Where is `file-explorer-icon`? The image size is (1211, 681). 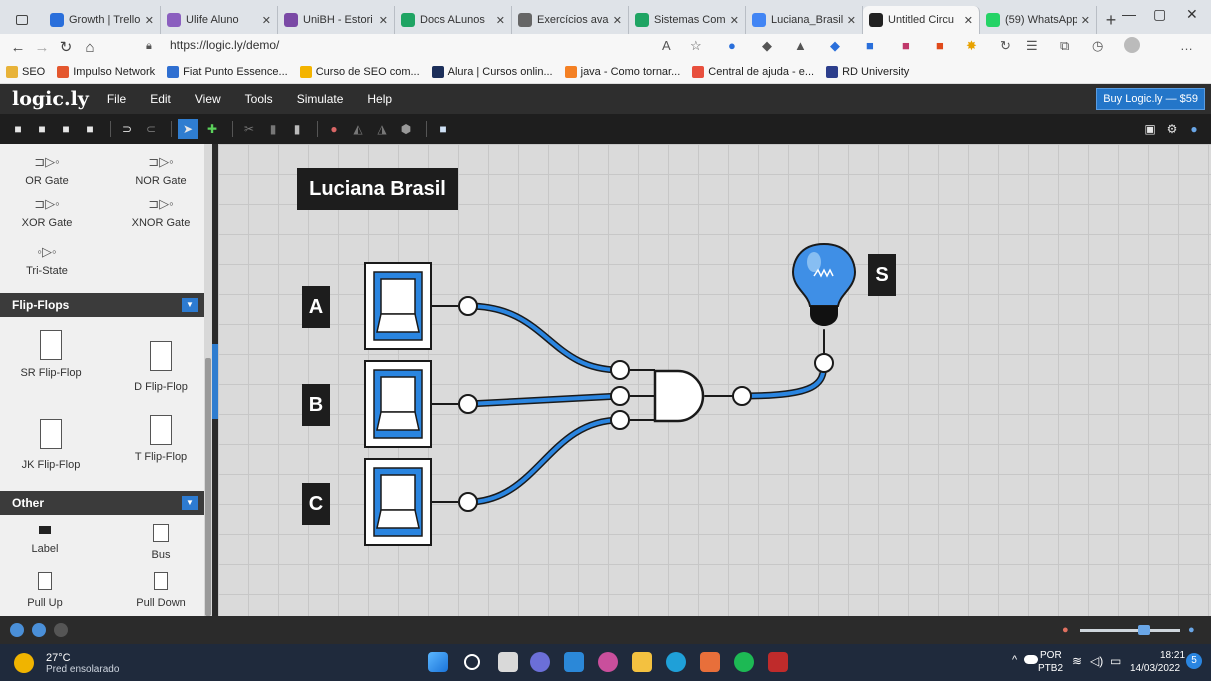
file-explorer-icon is located at coordinates (642, 662).